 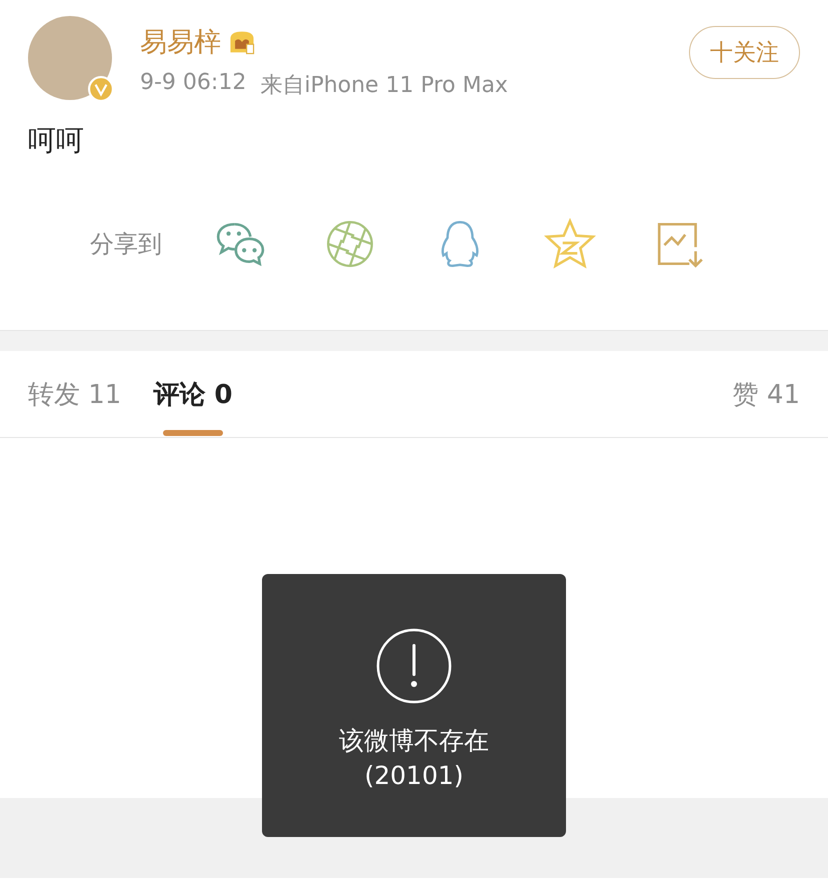 What do you see at coordinates (126, 244) in the screenshot?
I see `share-label: 分享到` at bounding box center [126, 244].